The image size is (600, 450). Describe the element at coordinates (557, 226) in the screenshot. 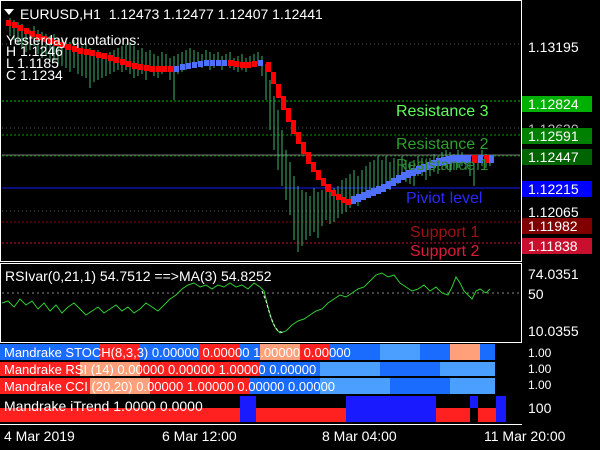

I see `support-1-tag: 1.11982` at that location.